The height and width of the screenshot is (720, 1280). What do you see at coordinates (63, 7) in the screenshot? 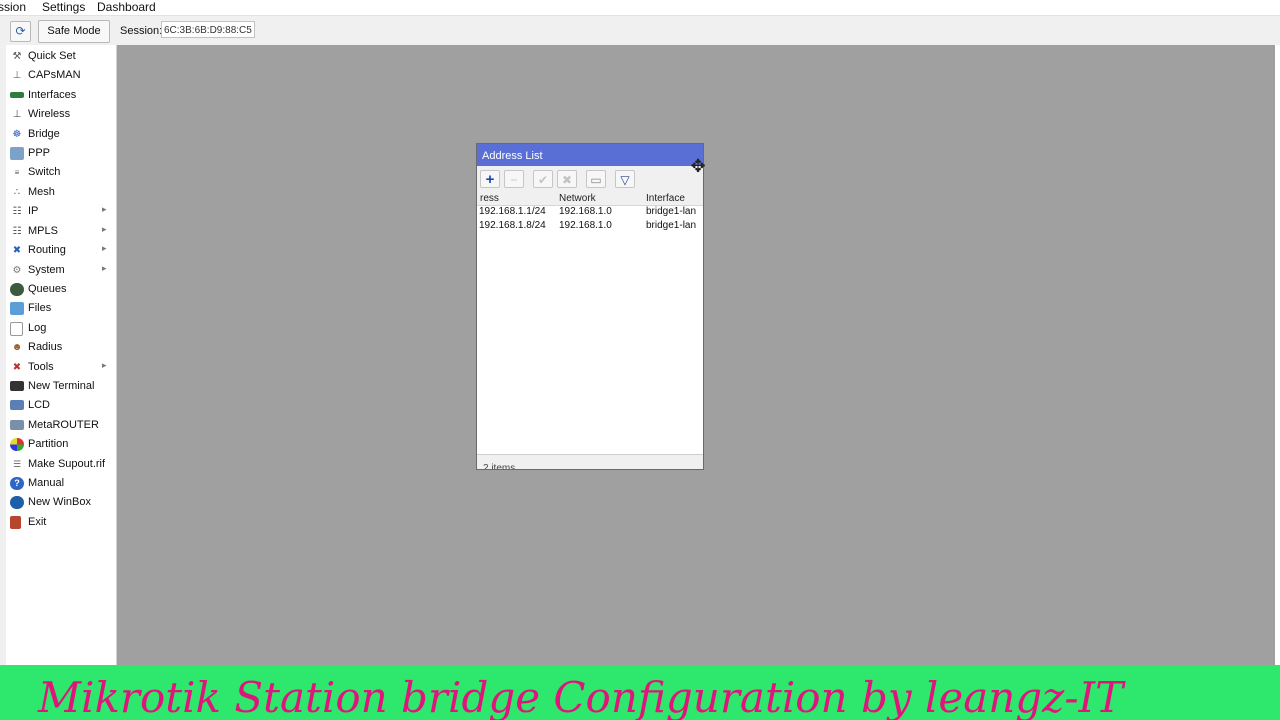
I see `menu-settings: Settings` at bounding box center [63, 7].